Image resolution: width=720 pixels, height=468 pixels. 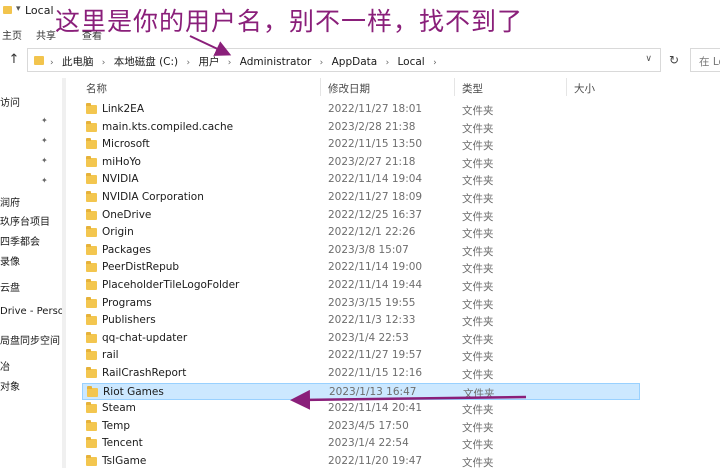 What do you see at coordinates (361, 321) in the screenshot?
I see `list-item: Publishers2022/11/3 12:33文件夹` at bounding box center [361, 321].